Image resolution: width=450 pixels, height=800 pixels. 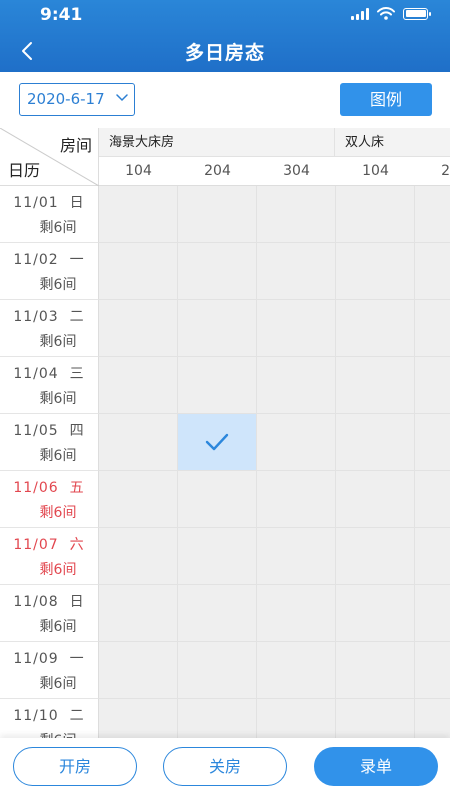 What do you see at coordinates (375, 171) in the screenshot?
I see `room-number: 104` at bounding box center [375, 171].